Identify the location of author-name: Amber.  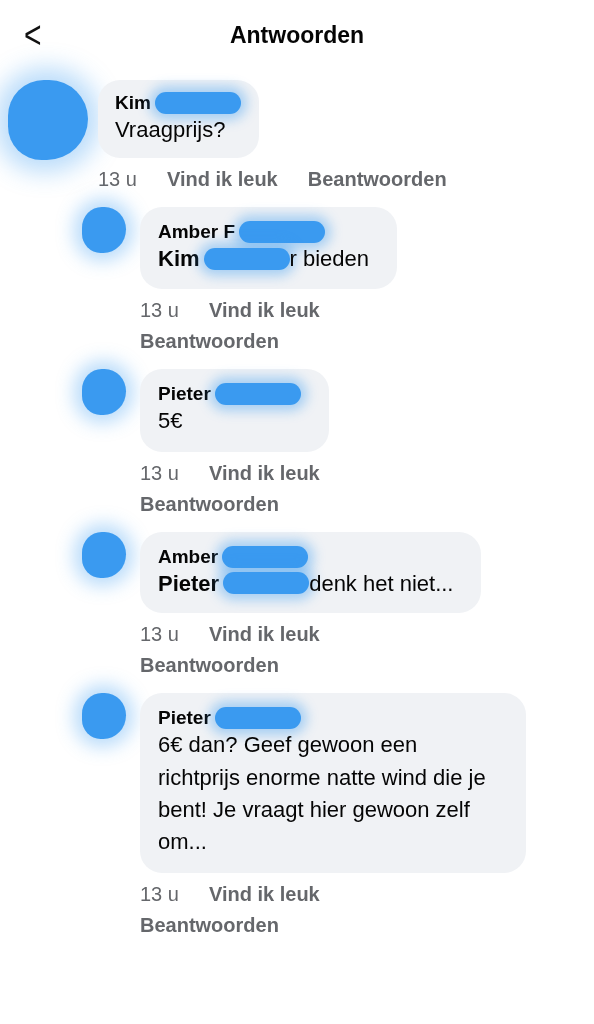
(188, 556).